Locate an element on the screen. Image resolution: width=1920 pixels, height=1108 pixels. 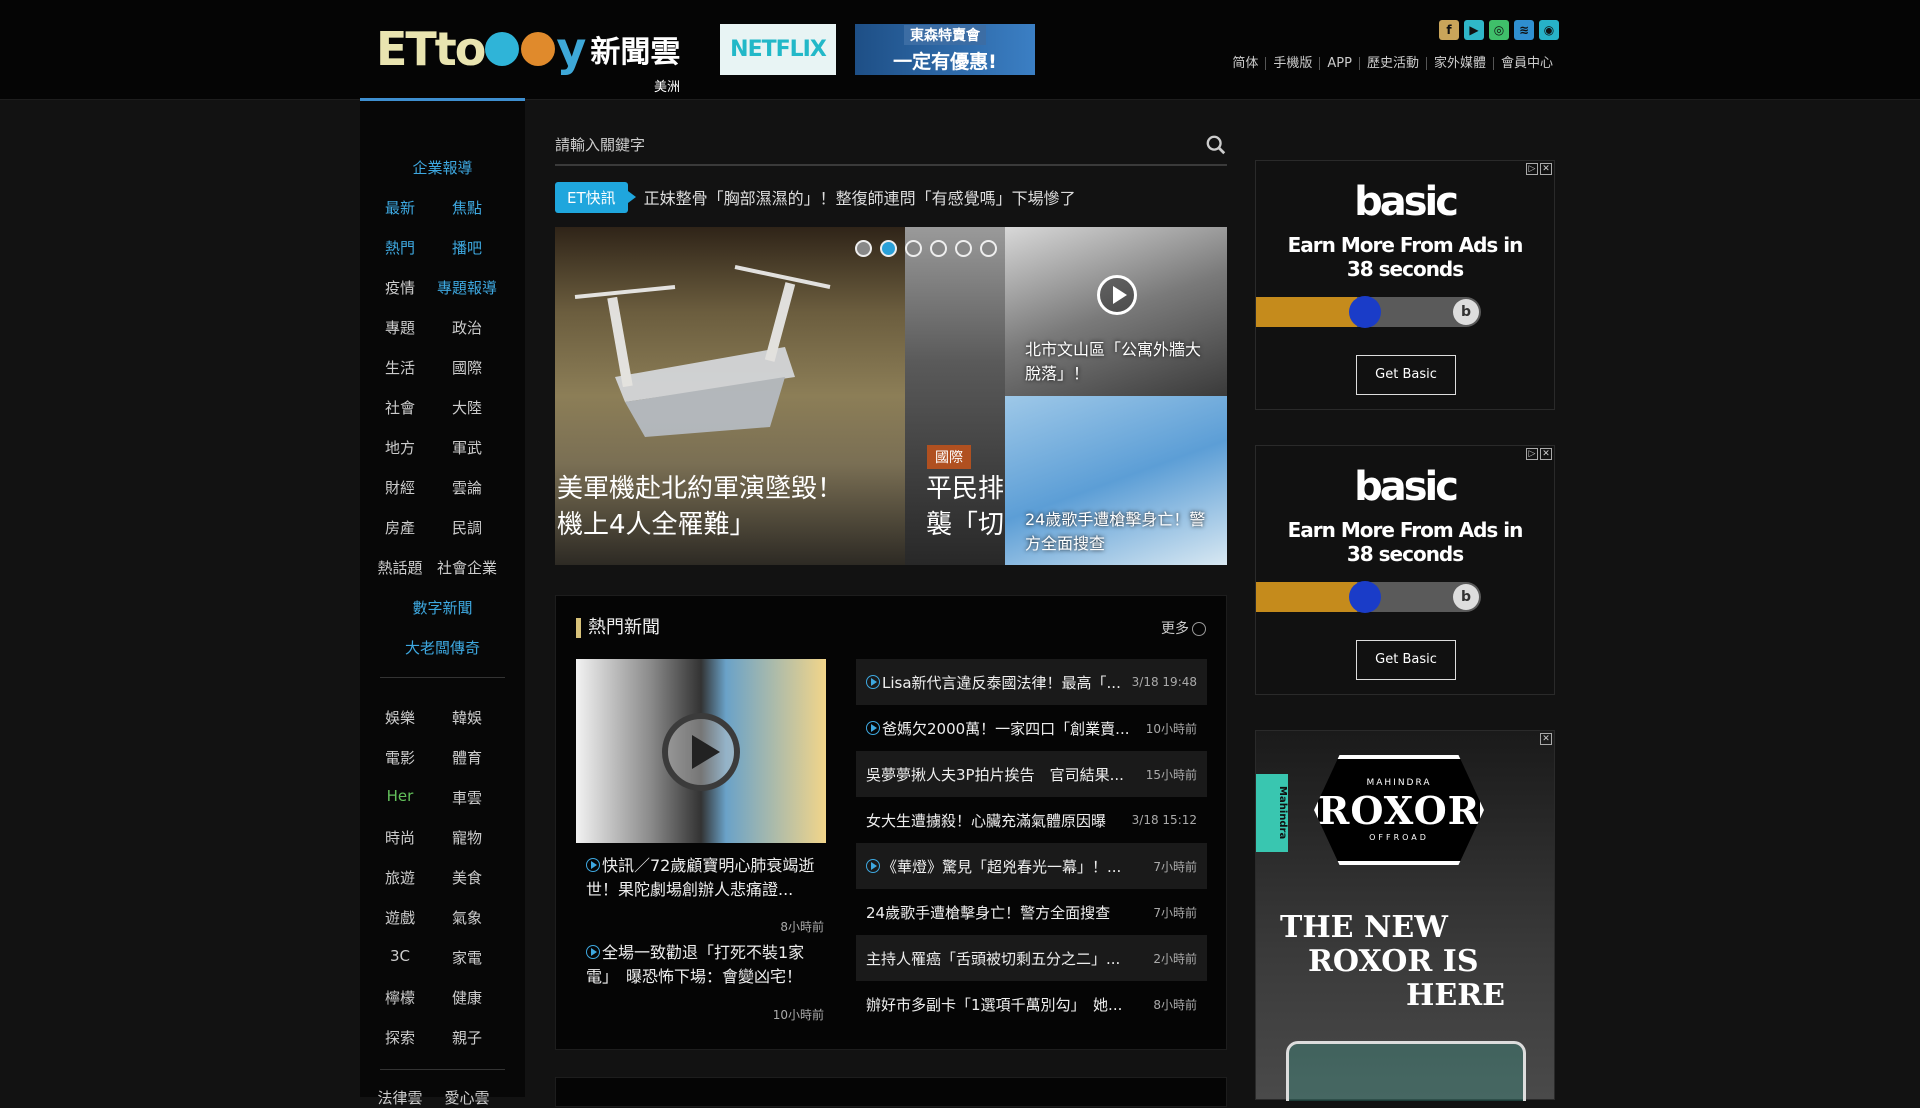
sidebar-item: 愛心雲 is located at coordinates (467, 1097).